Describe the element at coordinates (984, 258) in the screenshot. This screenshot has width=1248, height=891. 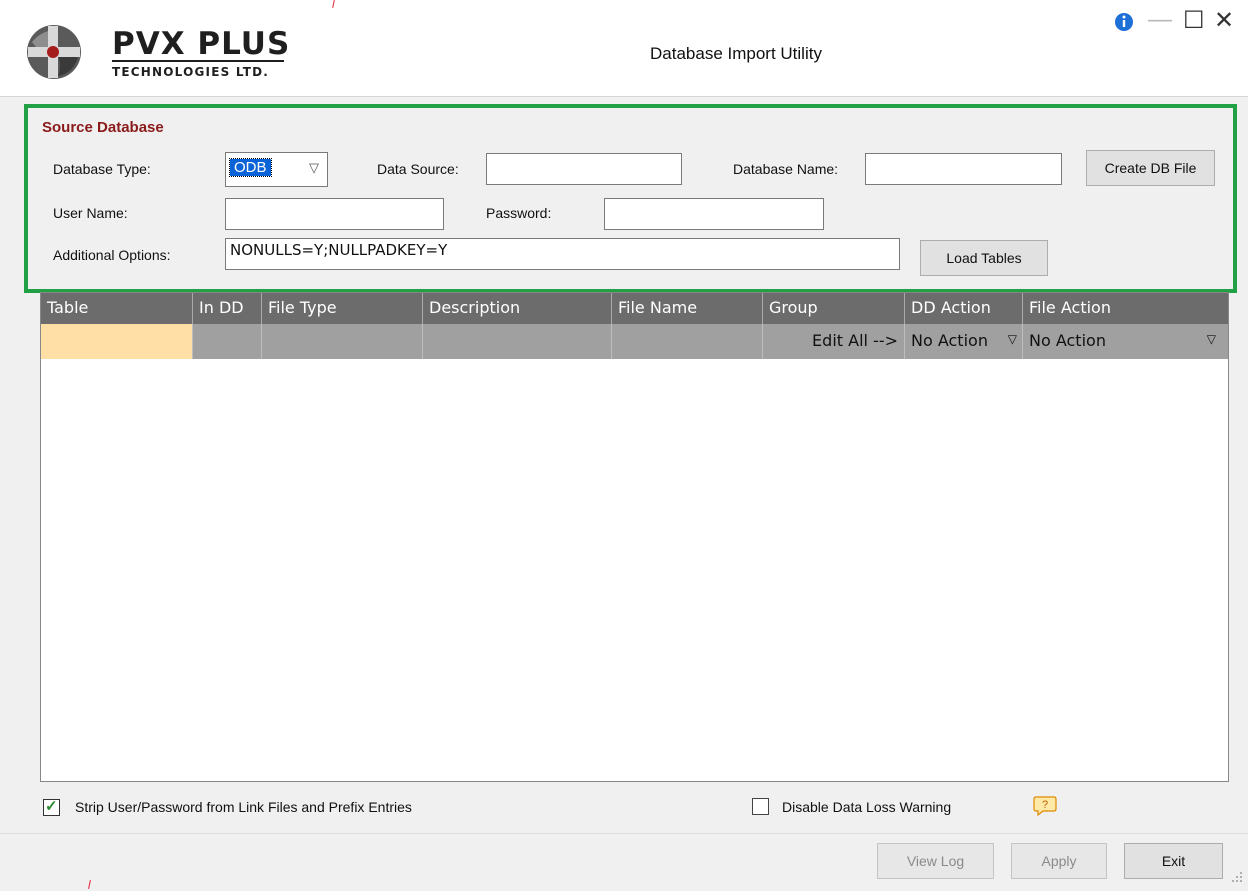
I see `load-tables-button: Load Tables` at that location.